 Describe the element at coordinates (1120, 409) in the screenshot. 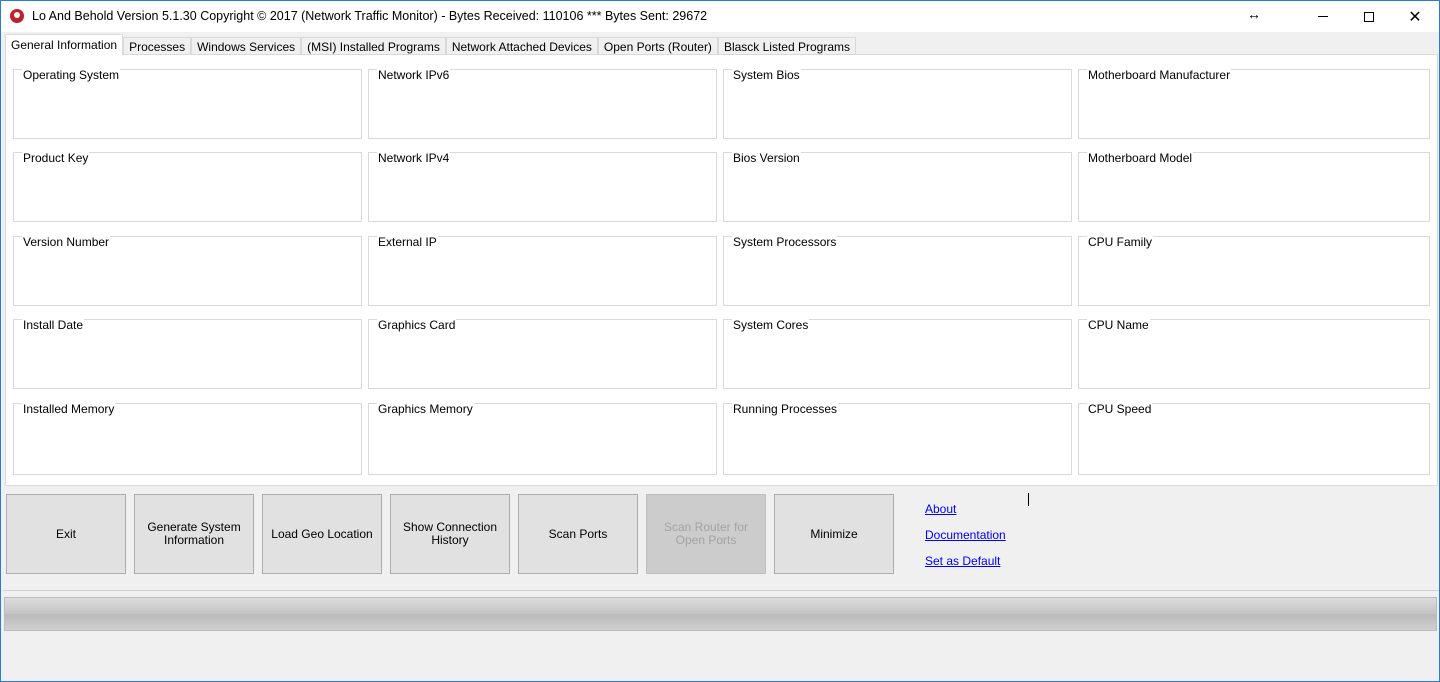

I see `group-label: CPU Speed` at that location.